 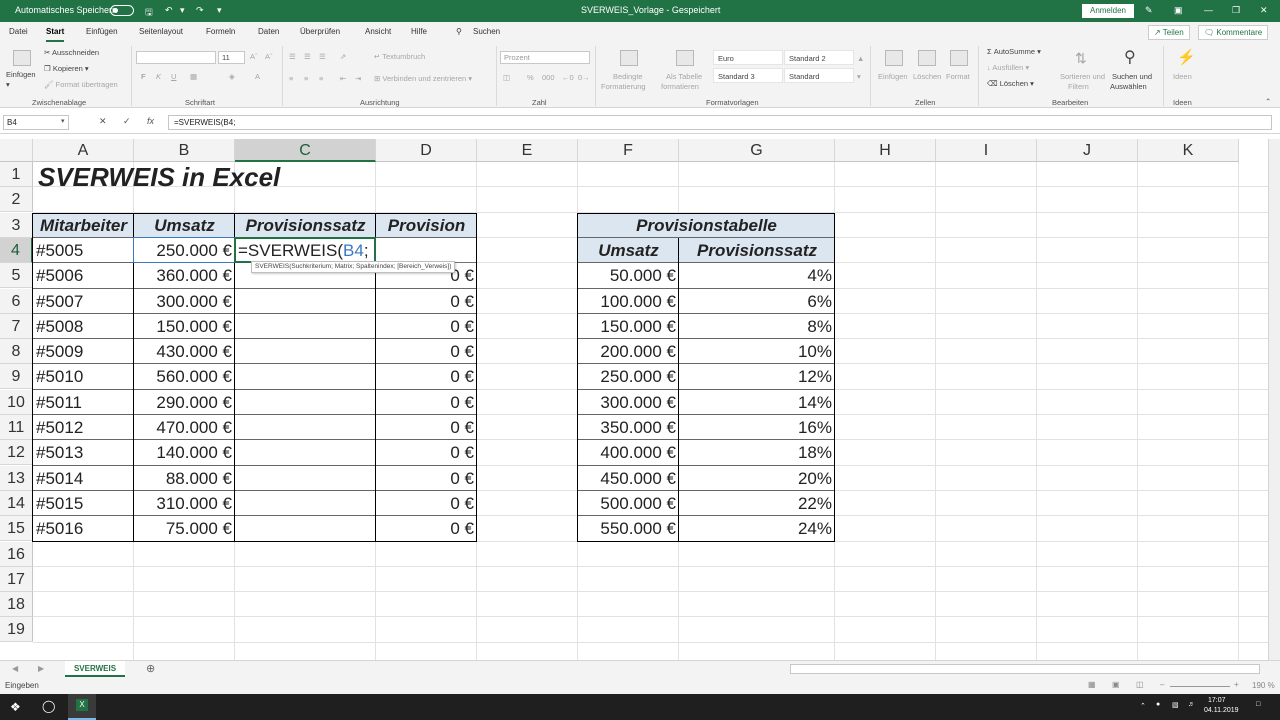 I want to click on search-icon: ⚲, so click(x=459, y=31).